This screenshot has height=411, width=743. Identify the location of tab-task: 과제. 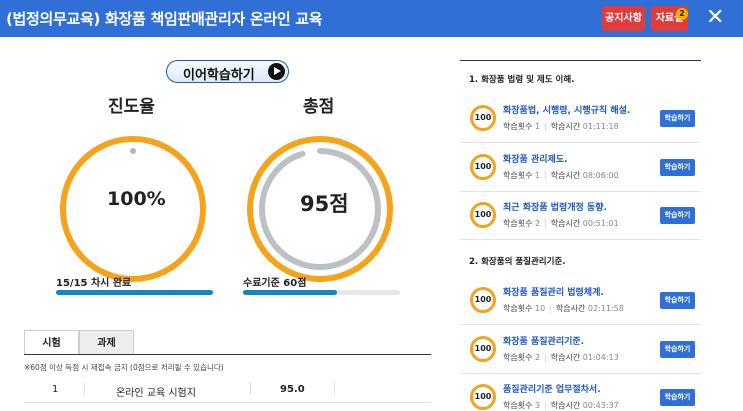
(106, 342).